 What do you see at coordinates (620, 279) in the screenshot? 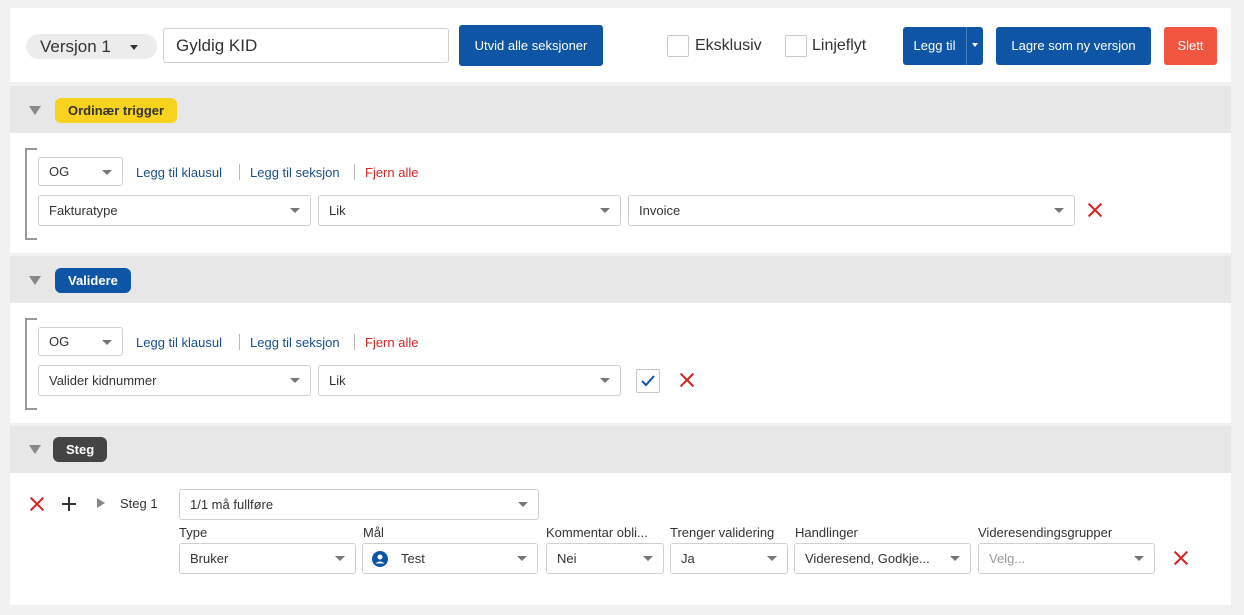
I see `validate-section-header` at bounding box center [620, 279].